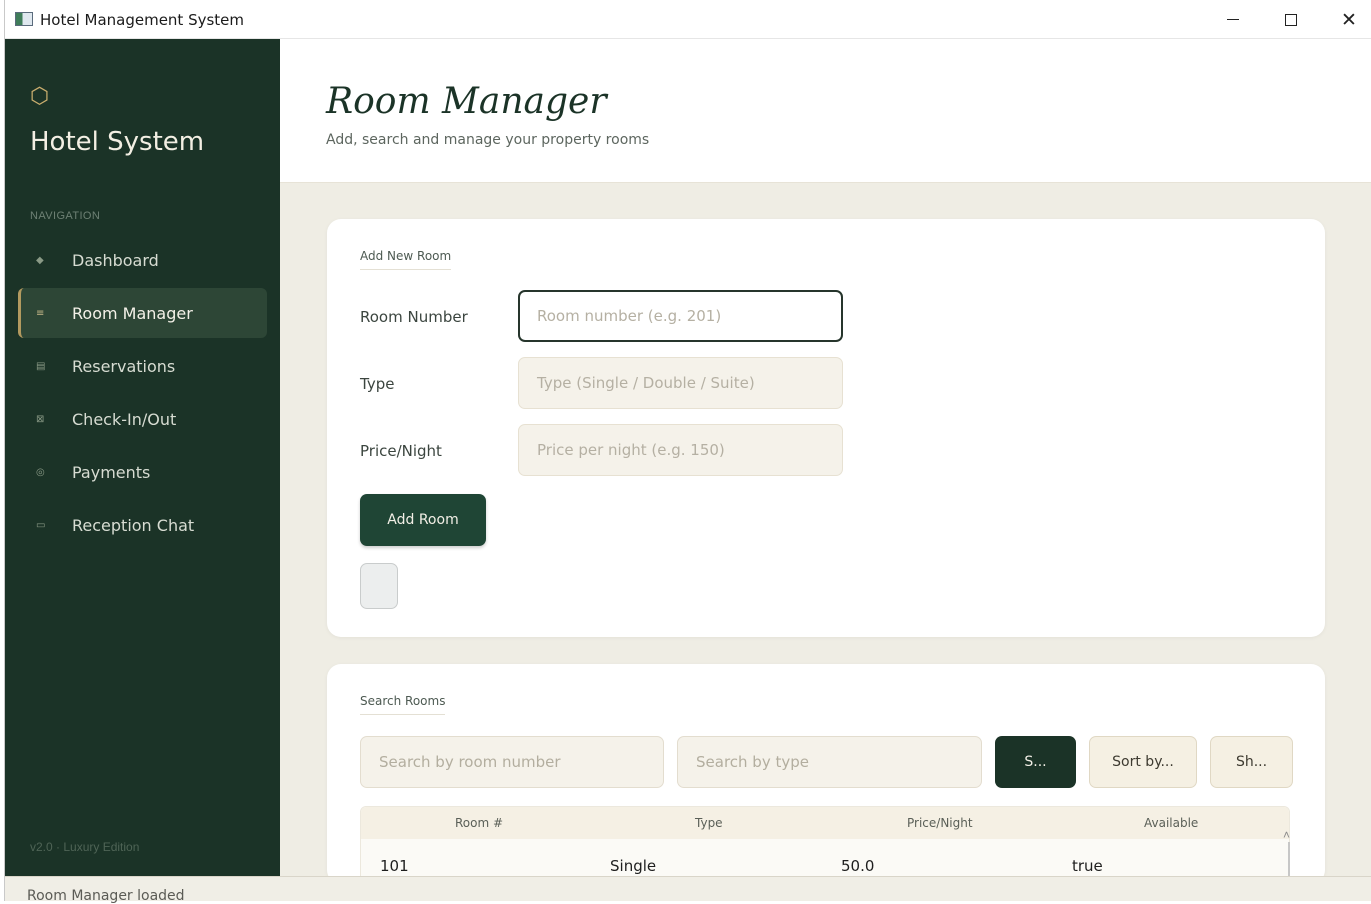 This screenshot has width=1371, height=904. Describe the element at coordinates (479, 823) in the screenshot. I see `column-header: Room #` at that location.